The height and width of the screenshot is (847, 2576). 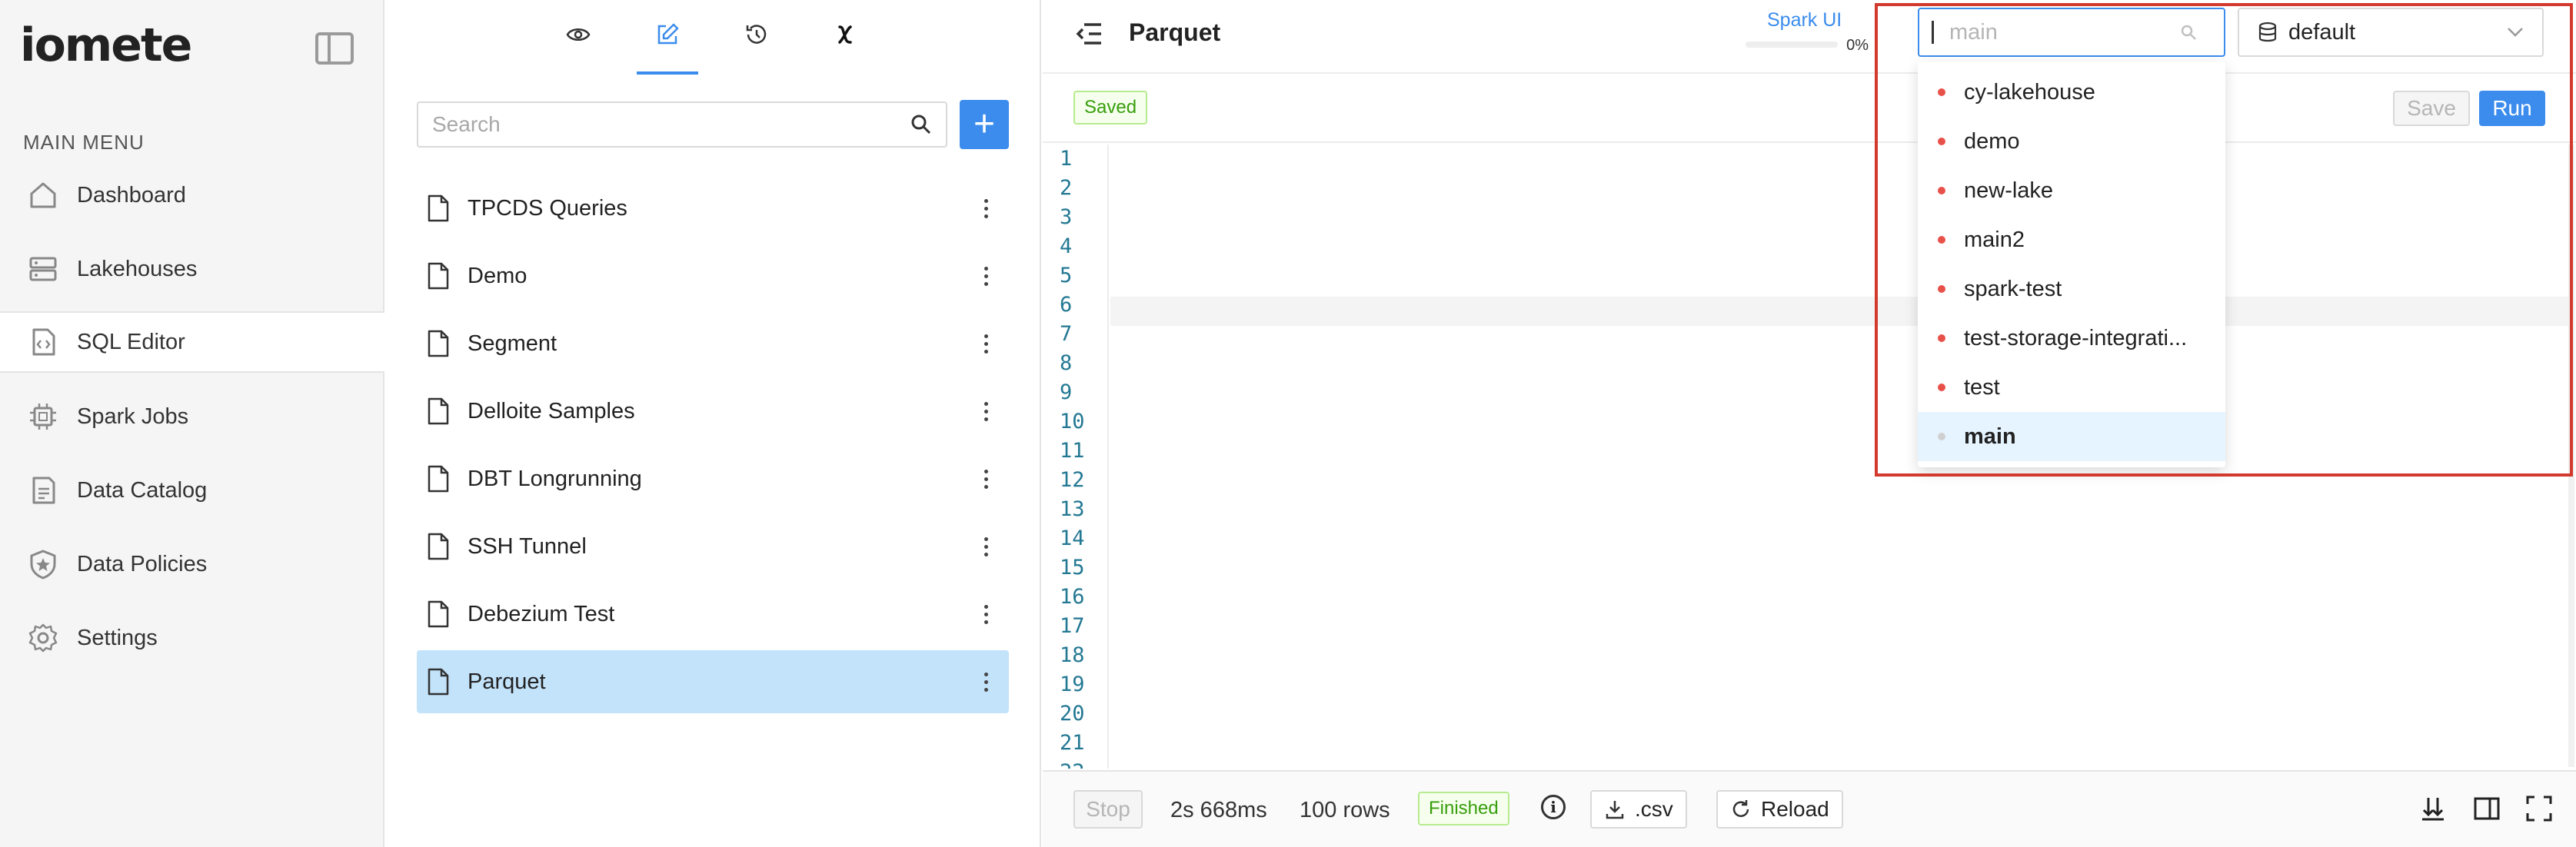 What do you see at coordinates (1072, 743) in the screenshot?
I see `line-number: 21` at bounding box center [1072, 743].